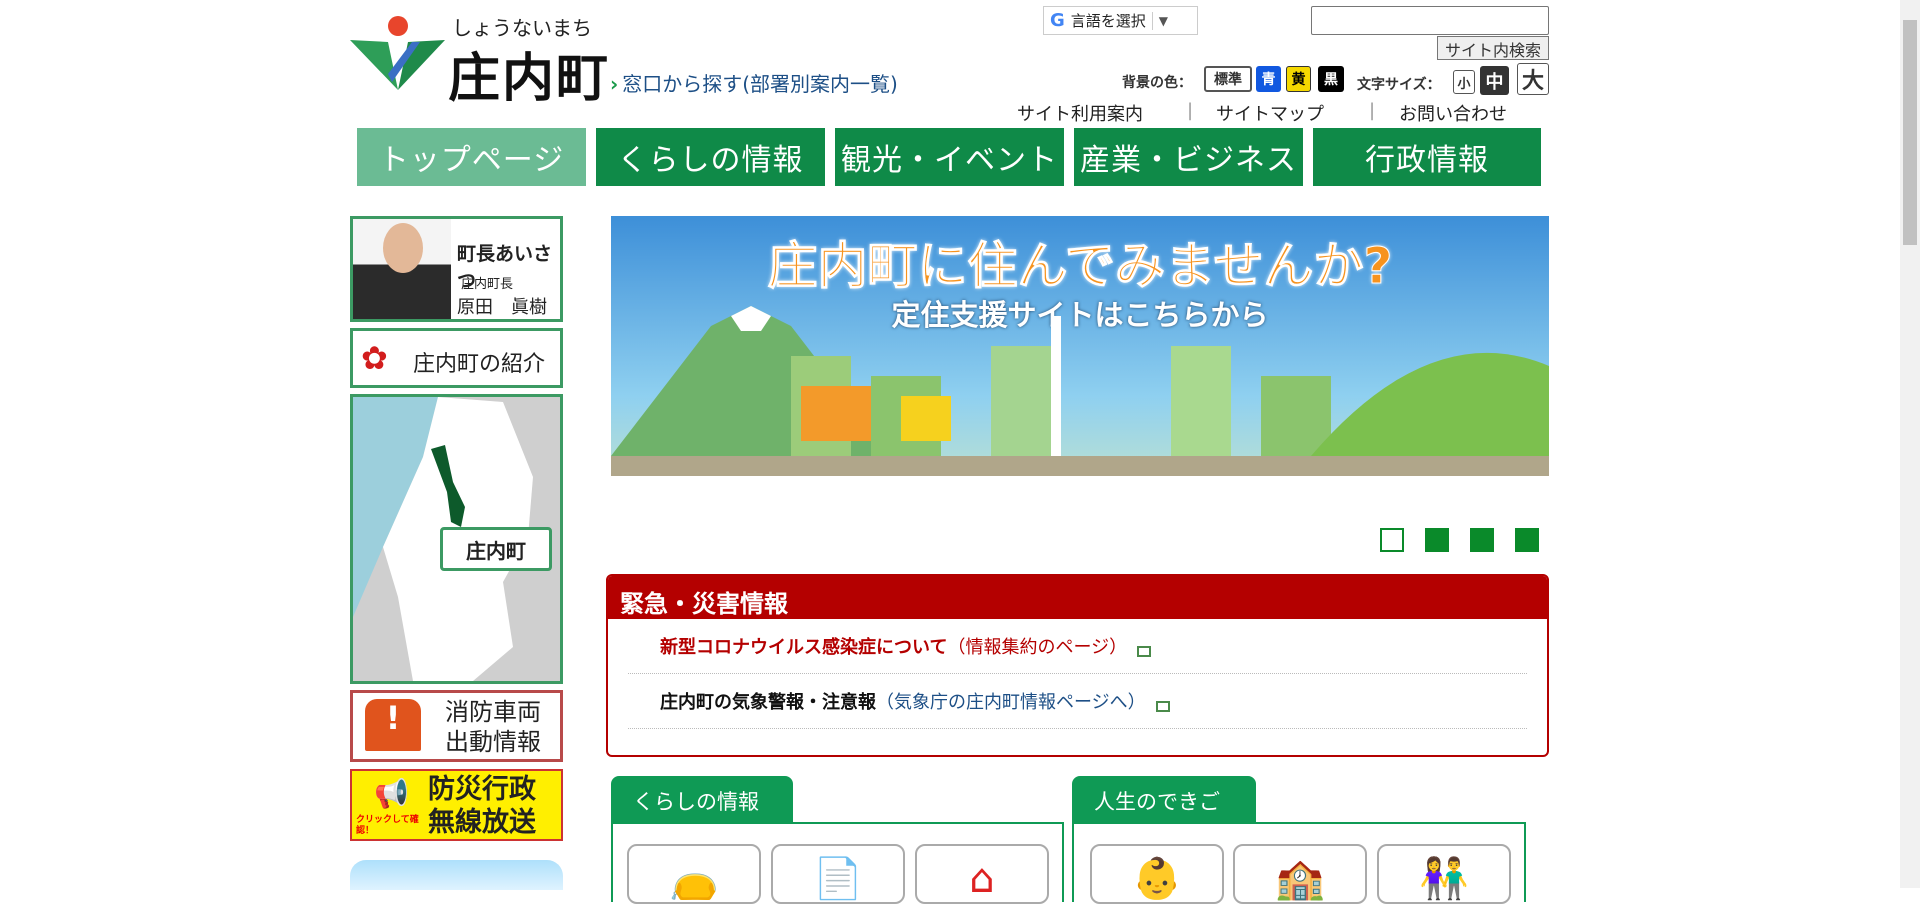 Image resolution: width=1920 pixels, height=904 pixels. Describe the element at coordinates (402, 269) in the screenshot. I see `mayor-photo` at that location.